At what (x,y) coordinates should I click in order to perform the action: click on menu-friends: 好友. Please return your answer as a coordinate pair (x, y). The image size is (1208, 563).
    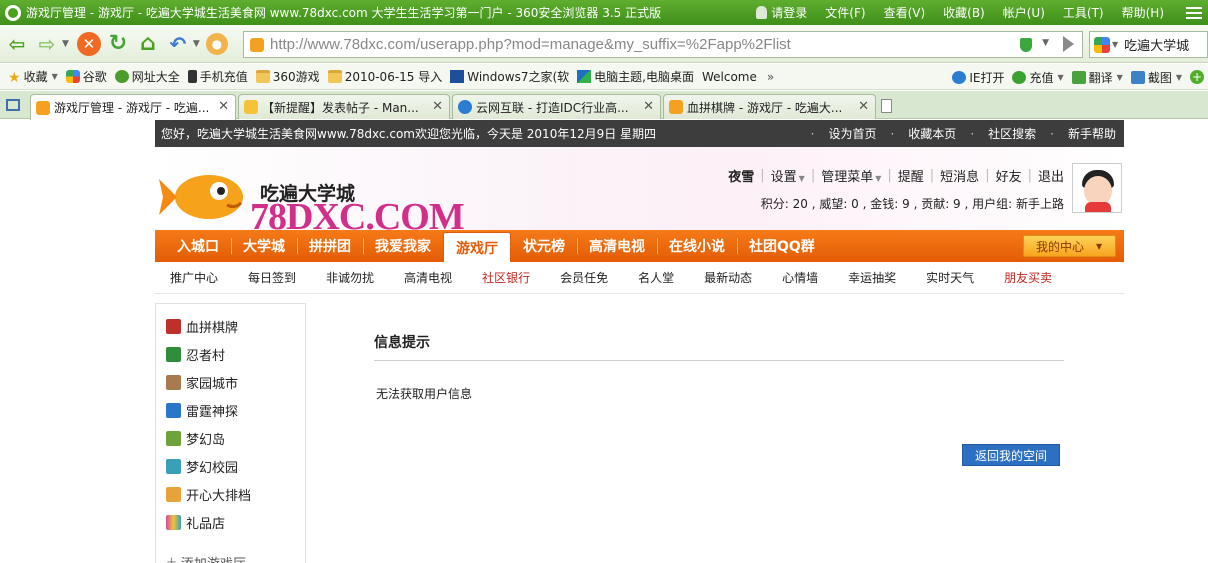
    Looking at the image, I should click on (1009, 175).